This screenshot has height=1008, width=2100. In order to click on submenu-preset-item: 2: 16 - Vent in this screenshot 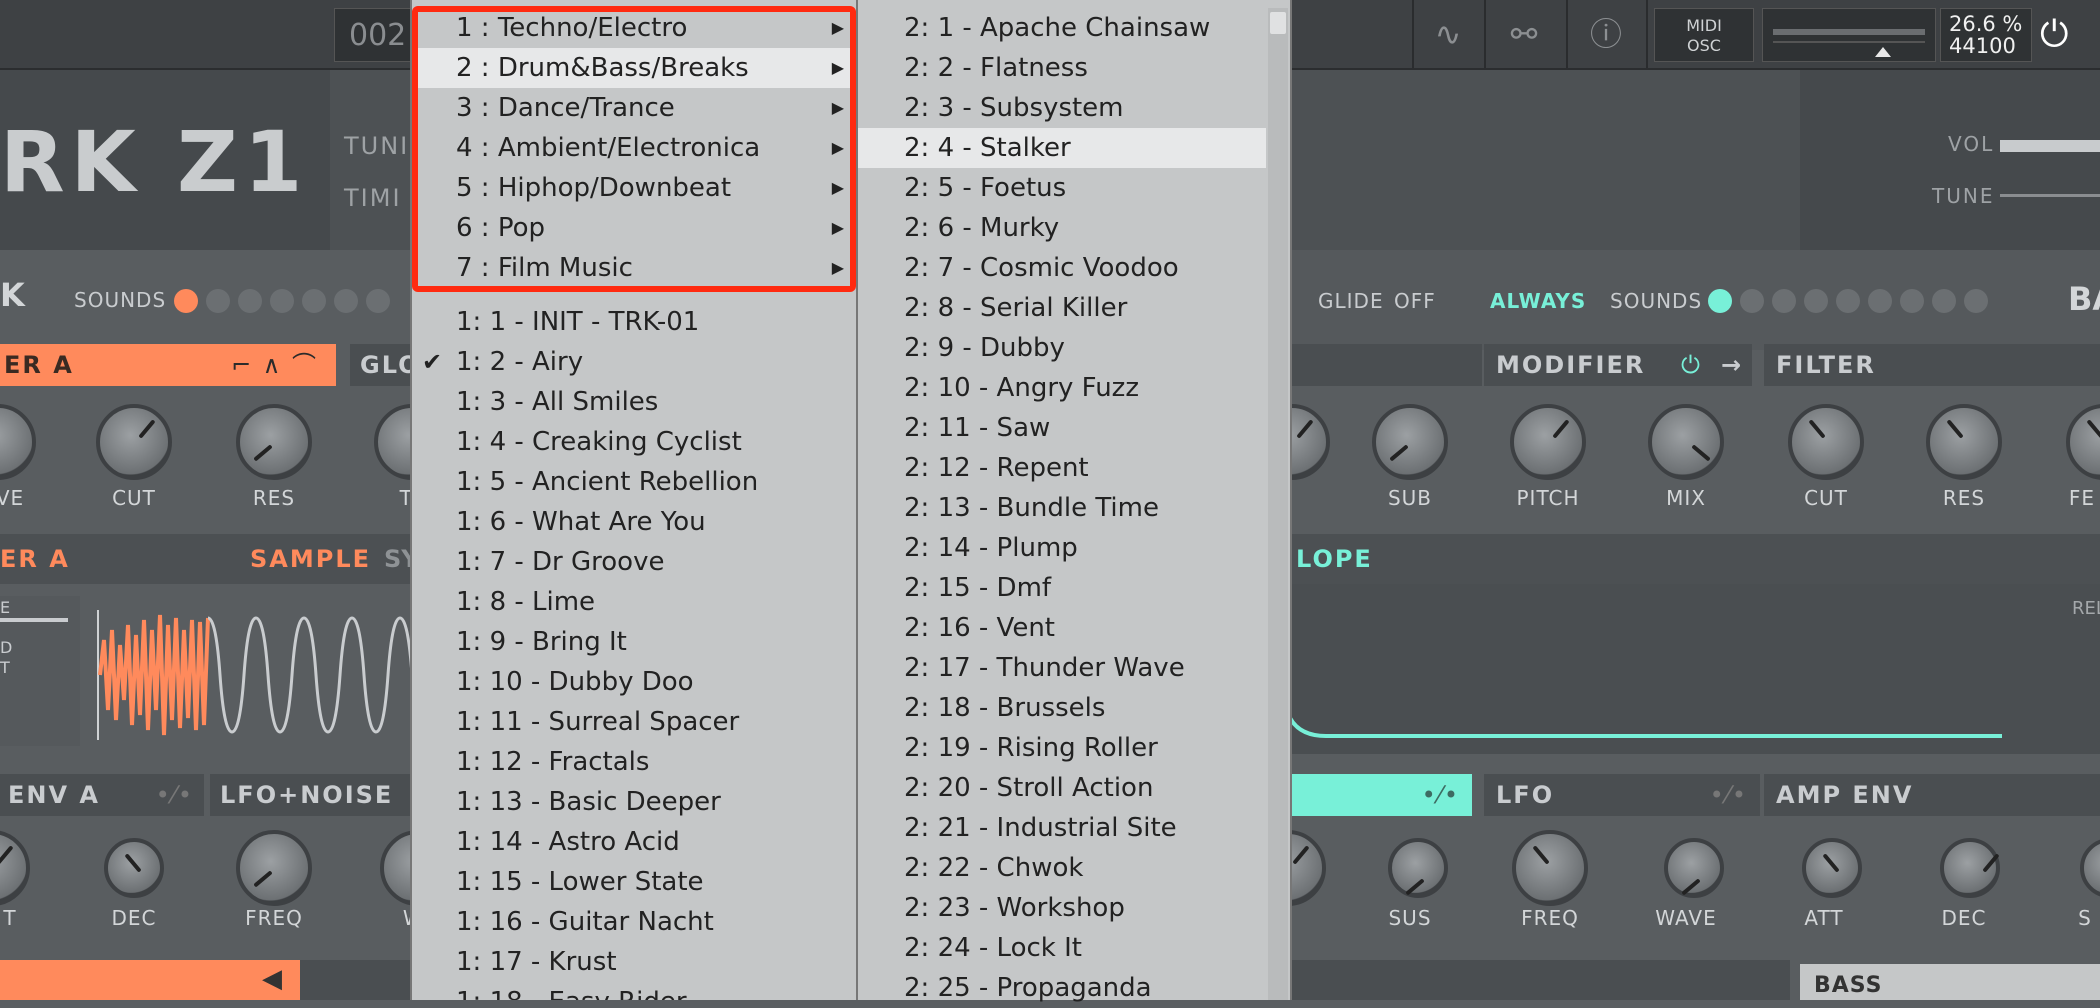, I will do `click(1074, 628)`.